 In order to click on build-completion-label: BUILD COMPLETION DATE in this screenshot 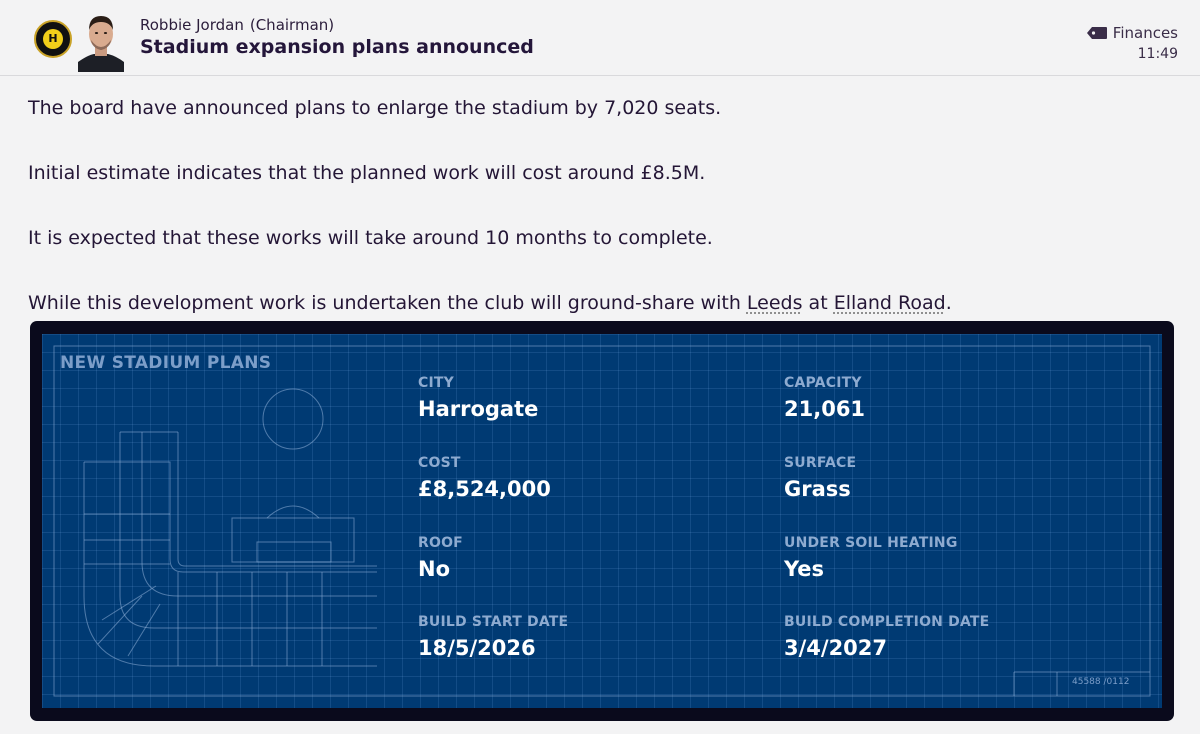, I will do `click(887, 622)`.